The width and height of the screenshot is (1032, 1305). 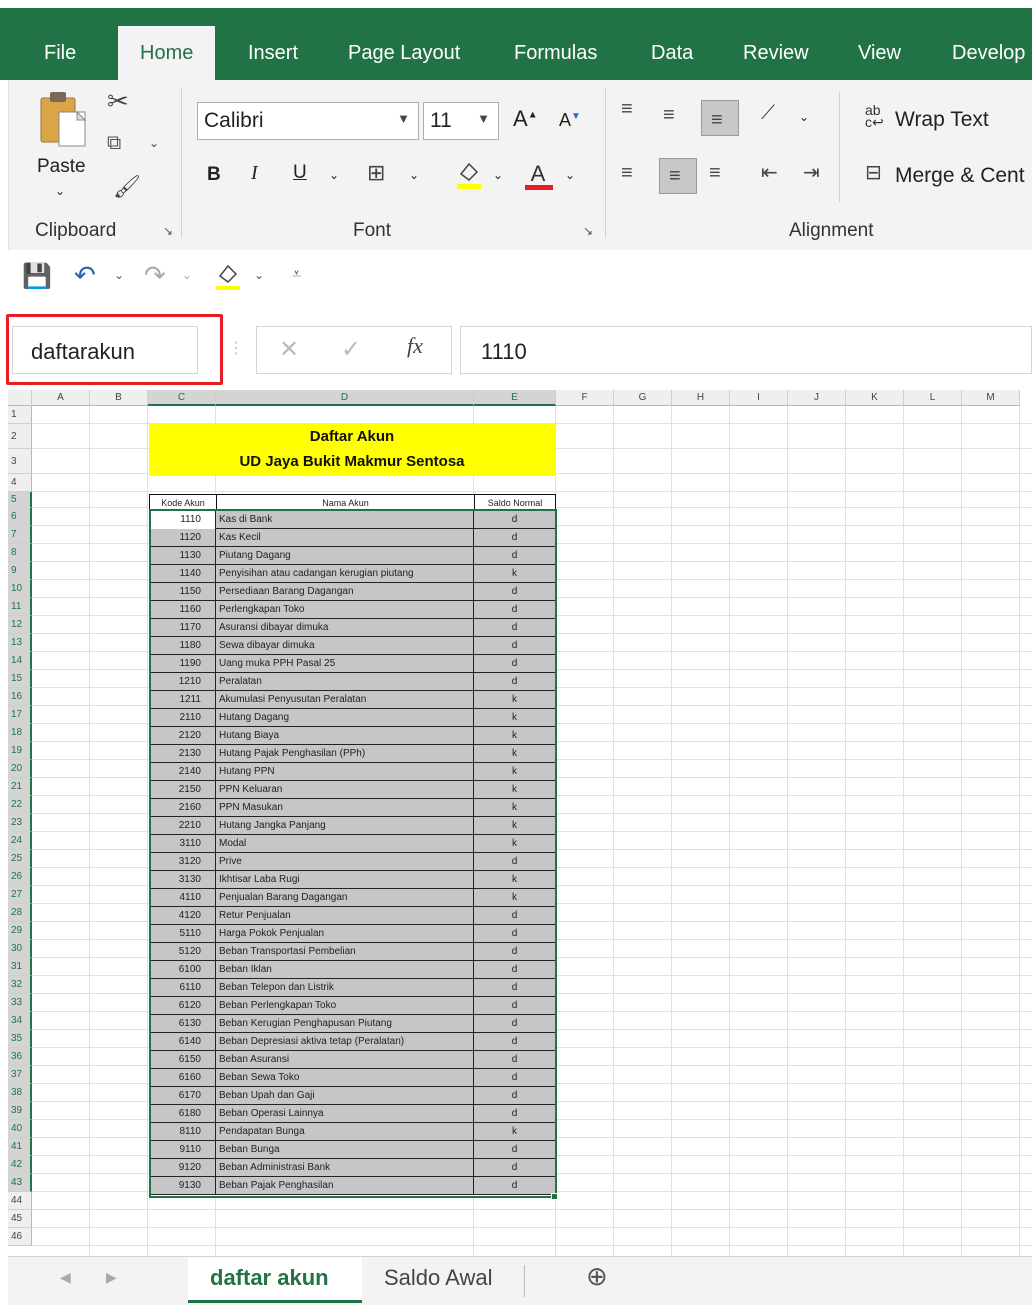 I want to click on row-header: 37, so click(x=20, y=1075).